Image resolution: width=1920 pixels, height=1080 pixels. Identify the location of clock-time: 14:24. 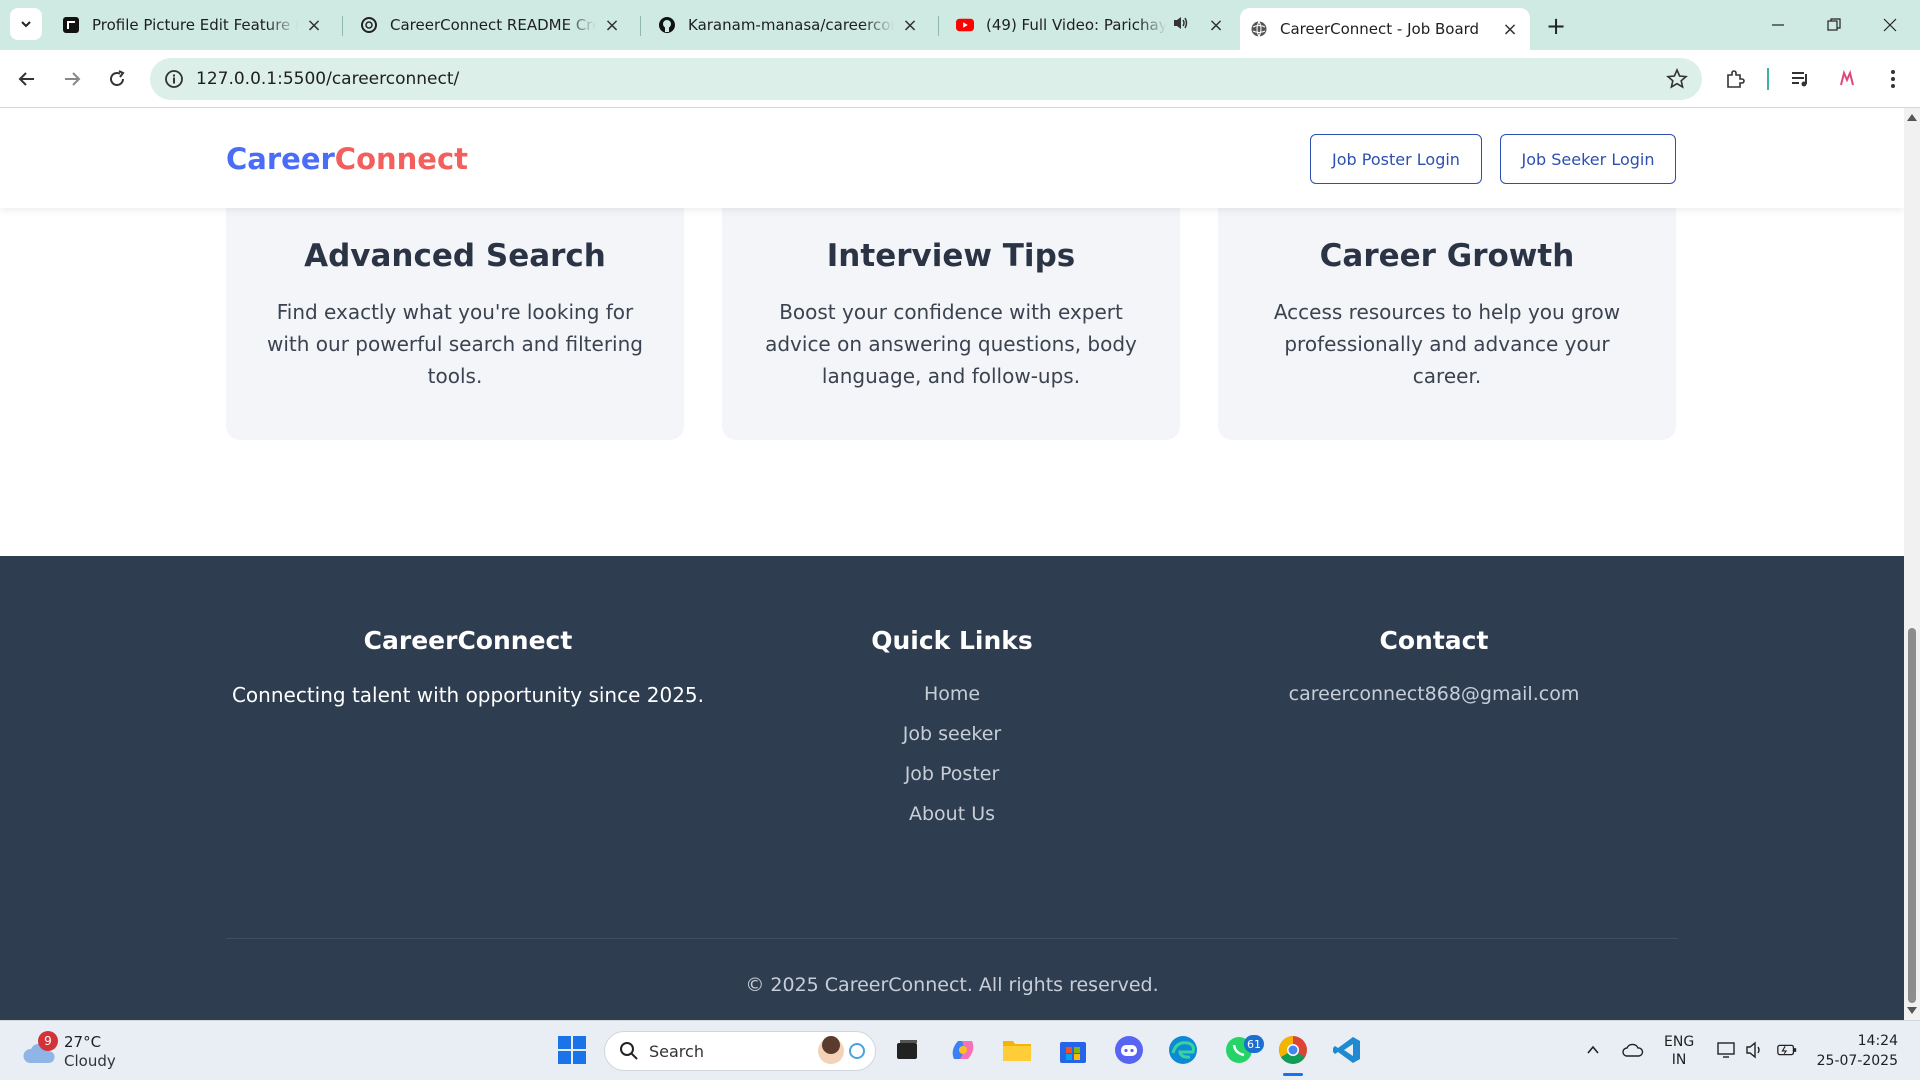
(1877, 1041).